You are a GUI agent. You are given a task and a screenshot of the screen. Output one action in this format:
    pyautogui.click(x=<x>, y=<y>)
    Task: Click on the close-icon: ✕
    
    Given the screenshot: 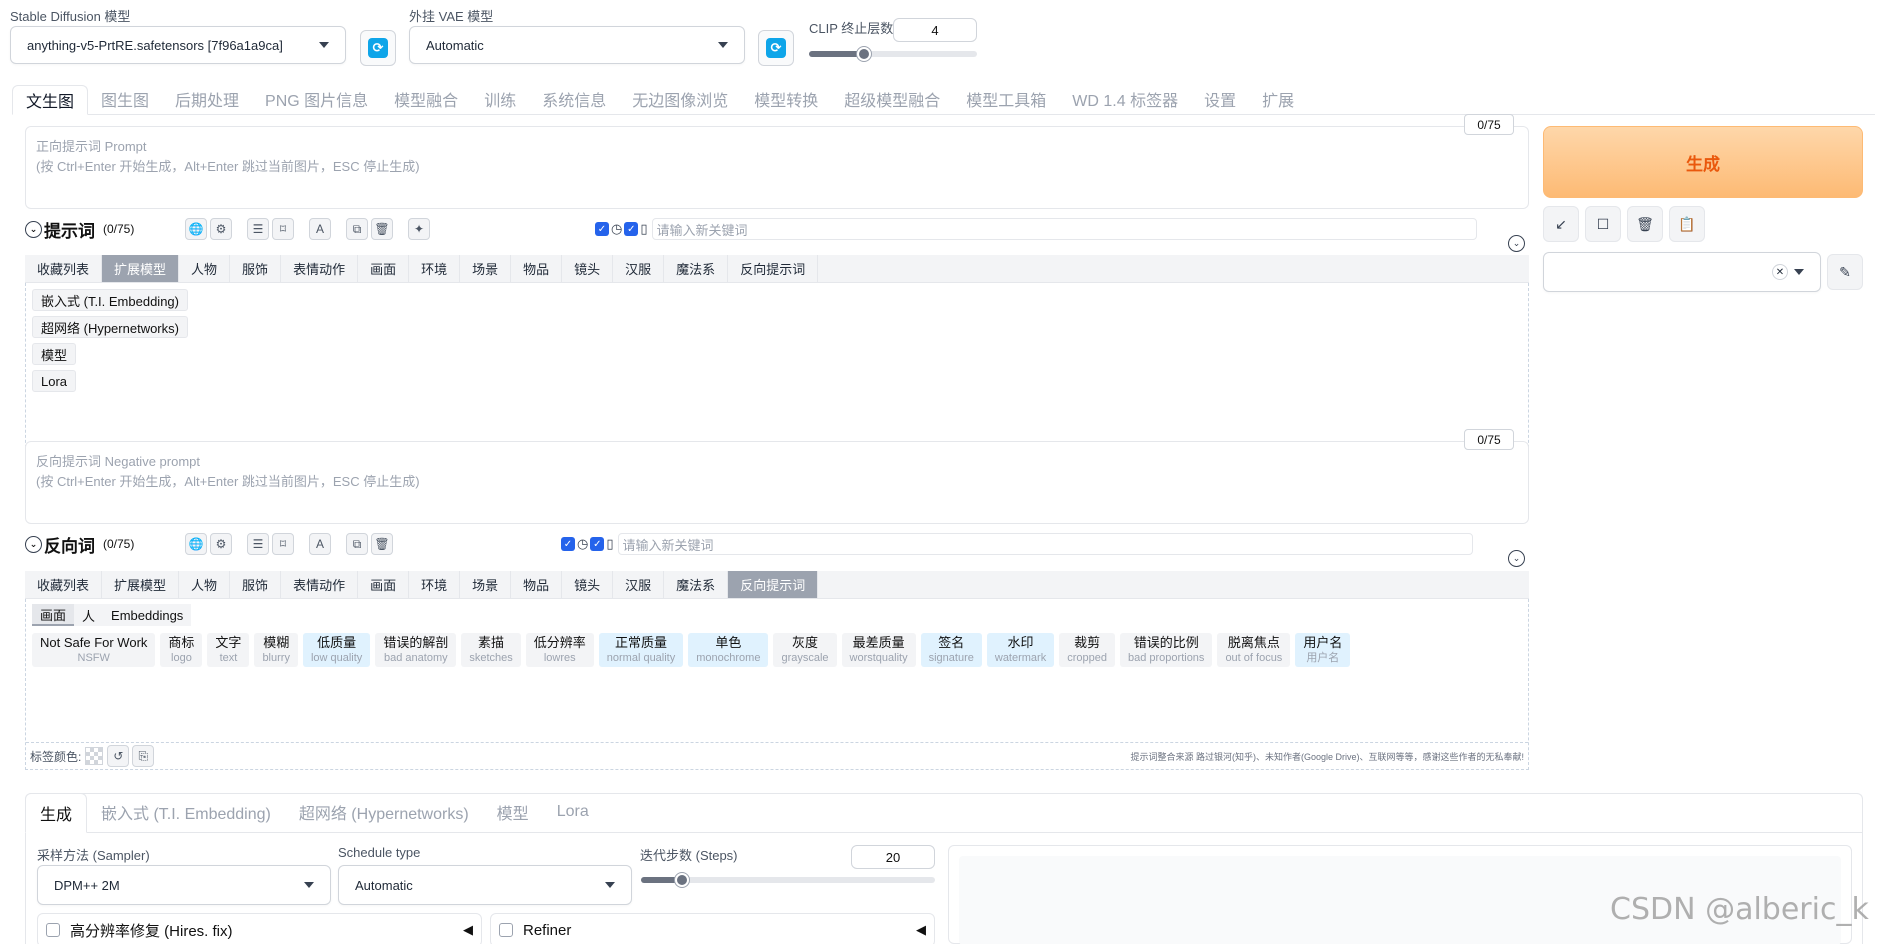 What is the action you would take?
    pyautogui.click(x=1780, y=272)
    